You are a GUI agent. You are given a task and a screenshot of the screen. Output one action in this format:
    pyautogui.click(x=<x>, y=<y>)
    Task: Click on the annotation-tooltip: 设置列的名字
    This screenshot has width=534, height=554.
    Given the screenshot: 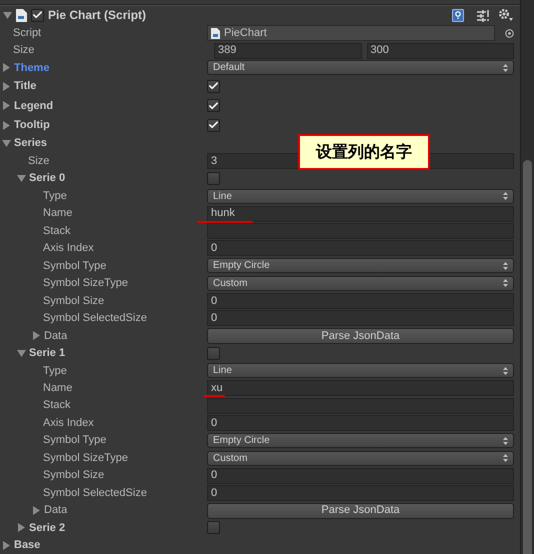 What is the action you would take?
    pyautogui.click(x=364, y=152)
    